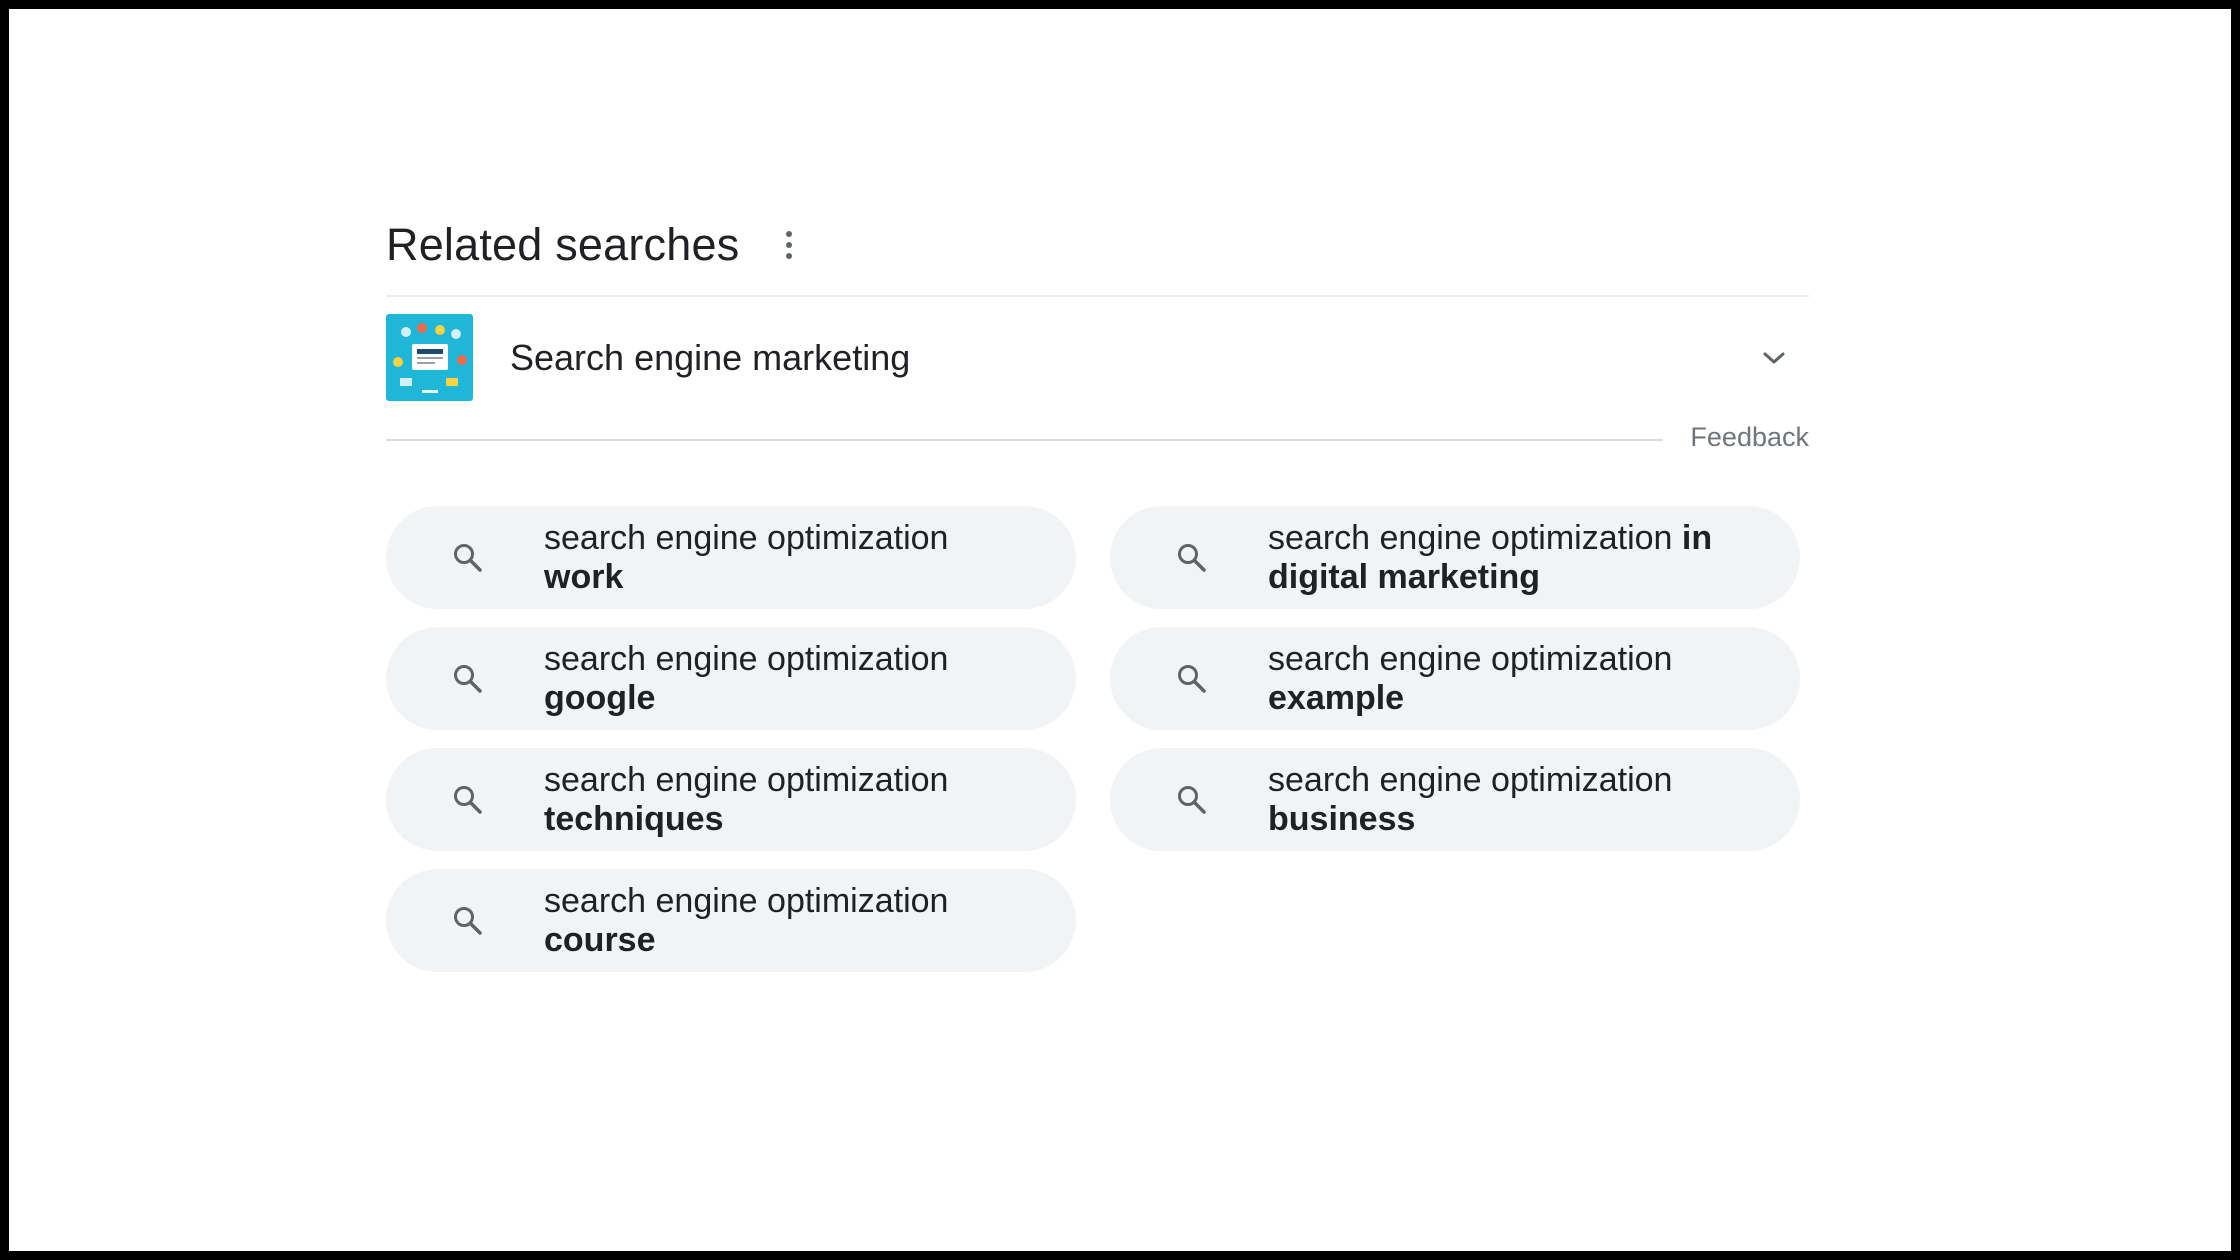 The height and width of the screenshot is (1260, 2240). What do you see at coordinates (1749, 437) in the screenshot?
I see `feedback-link: Feedback` at bounding box center [1749, 437].